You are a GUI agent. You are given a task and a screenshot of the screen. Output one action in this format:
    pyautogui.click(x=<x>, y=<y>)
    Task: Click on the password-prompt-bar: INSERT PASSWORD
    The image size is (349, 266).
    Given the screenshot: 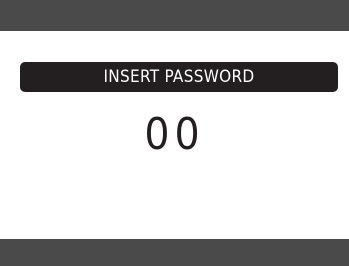 What is the action you would take?
    pyautogui.click(x=179, y=77)
    